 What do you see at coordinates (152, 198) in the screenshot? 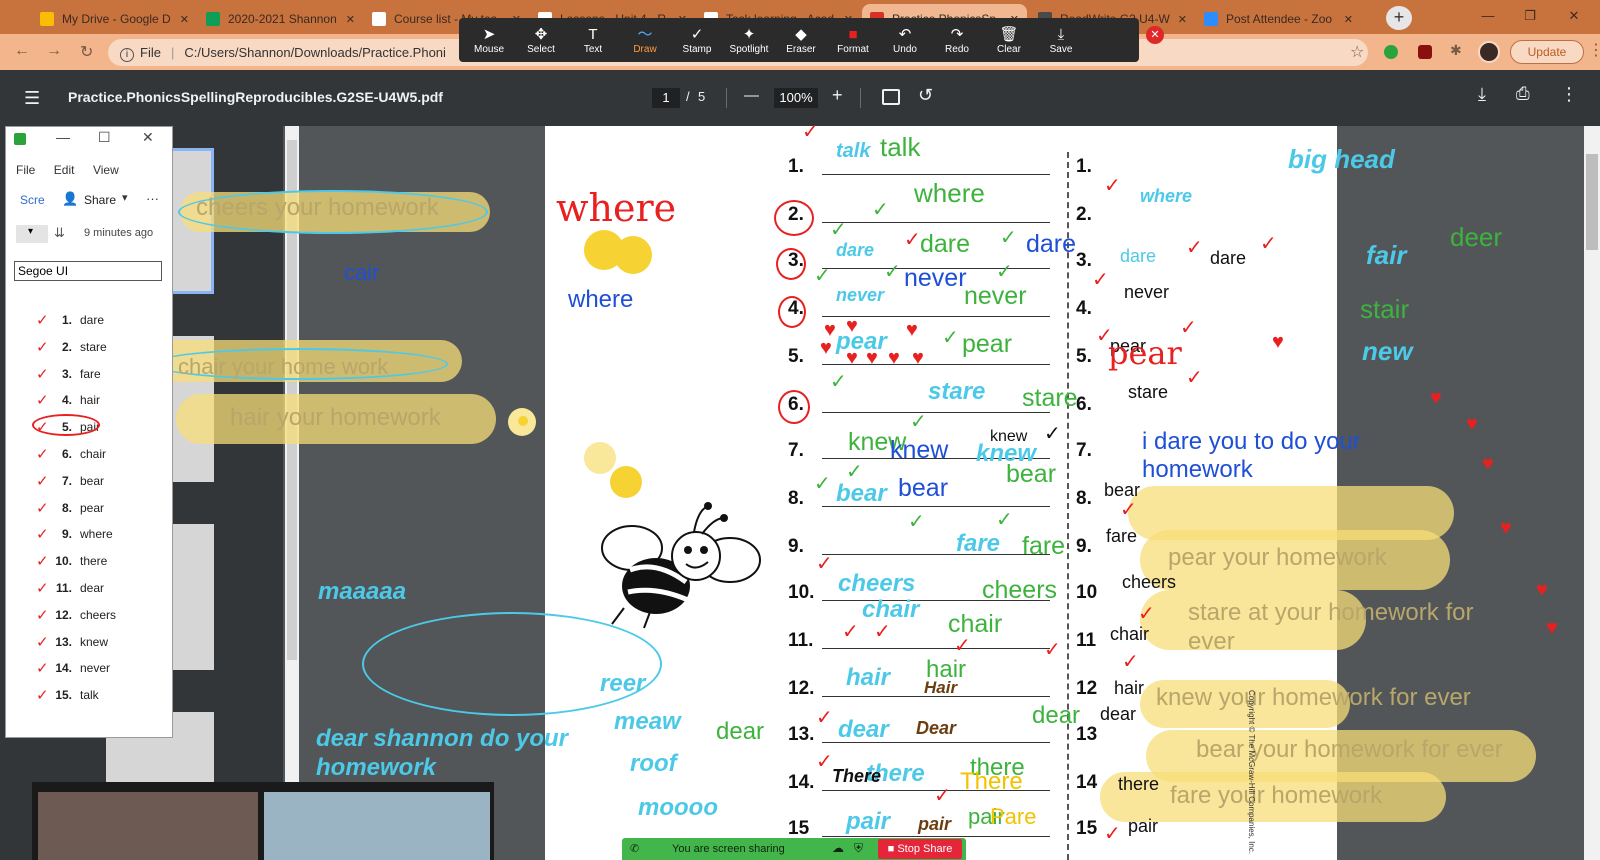
I see `more-button: ···` at bounding box center [152, 198].